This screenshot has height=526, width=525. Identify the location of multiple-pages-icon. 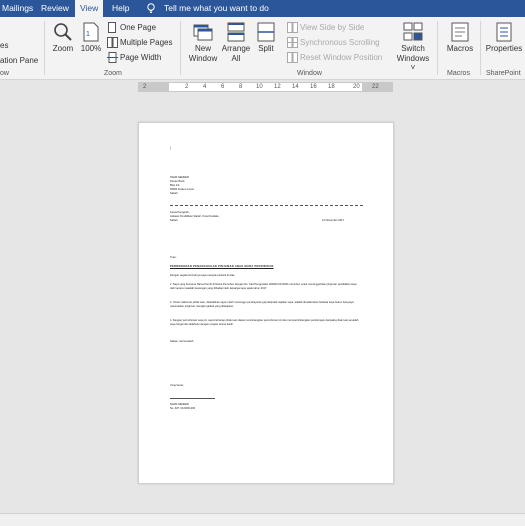
(112, 42).